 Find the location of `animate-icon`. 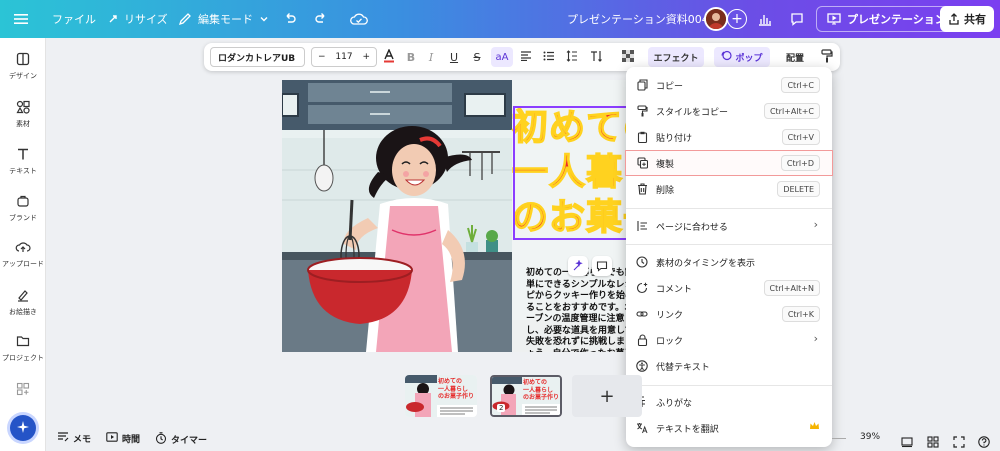

animate-icon is located at coordinates (727, 57).